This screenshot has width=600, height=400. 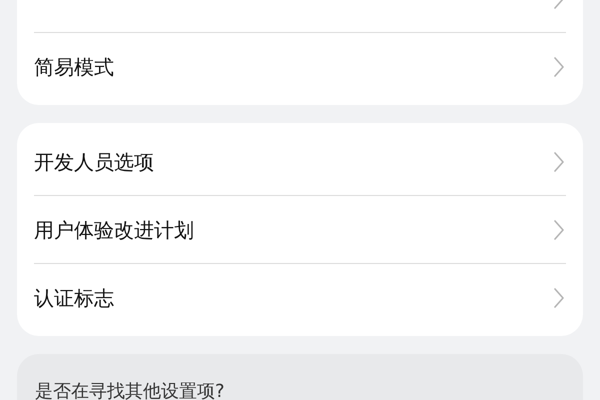 What do you see at coordinates (300, 229) in the screenshot?
I see `settings-row: 用户体验改进计划` at bounding box center [300, 229].